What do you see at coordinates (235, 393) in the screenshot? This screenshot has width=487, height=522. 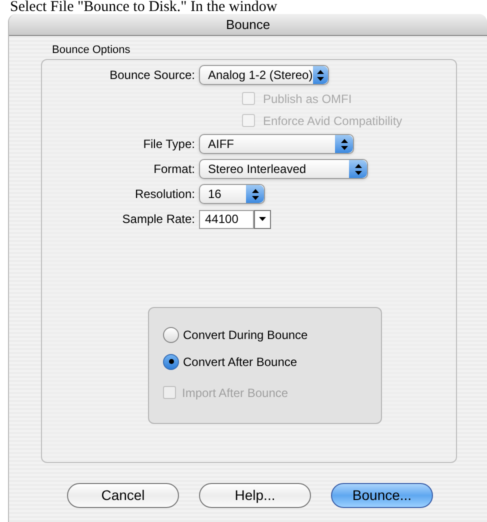 I see `checkbox-label: Import After Bounce` at bounding box center [235, 393].